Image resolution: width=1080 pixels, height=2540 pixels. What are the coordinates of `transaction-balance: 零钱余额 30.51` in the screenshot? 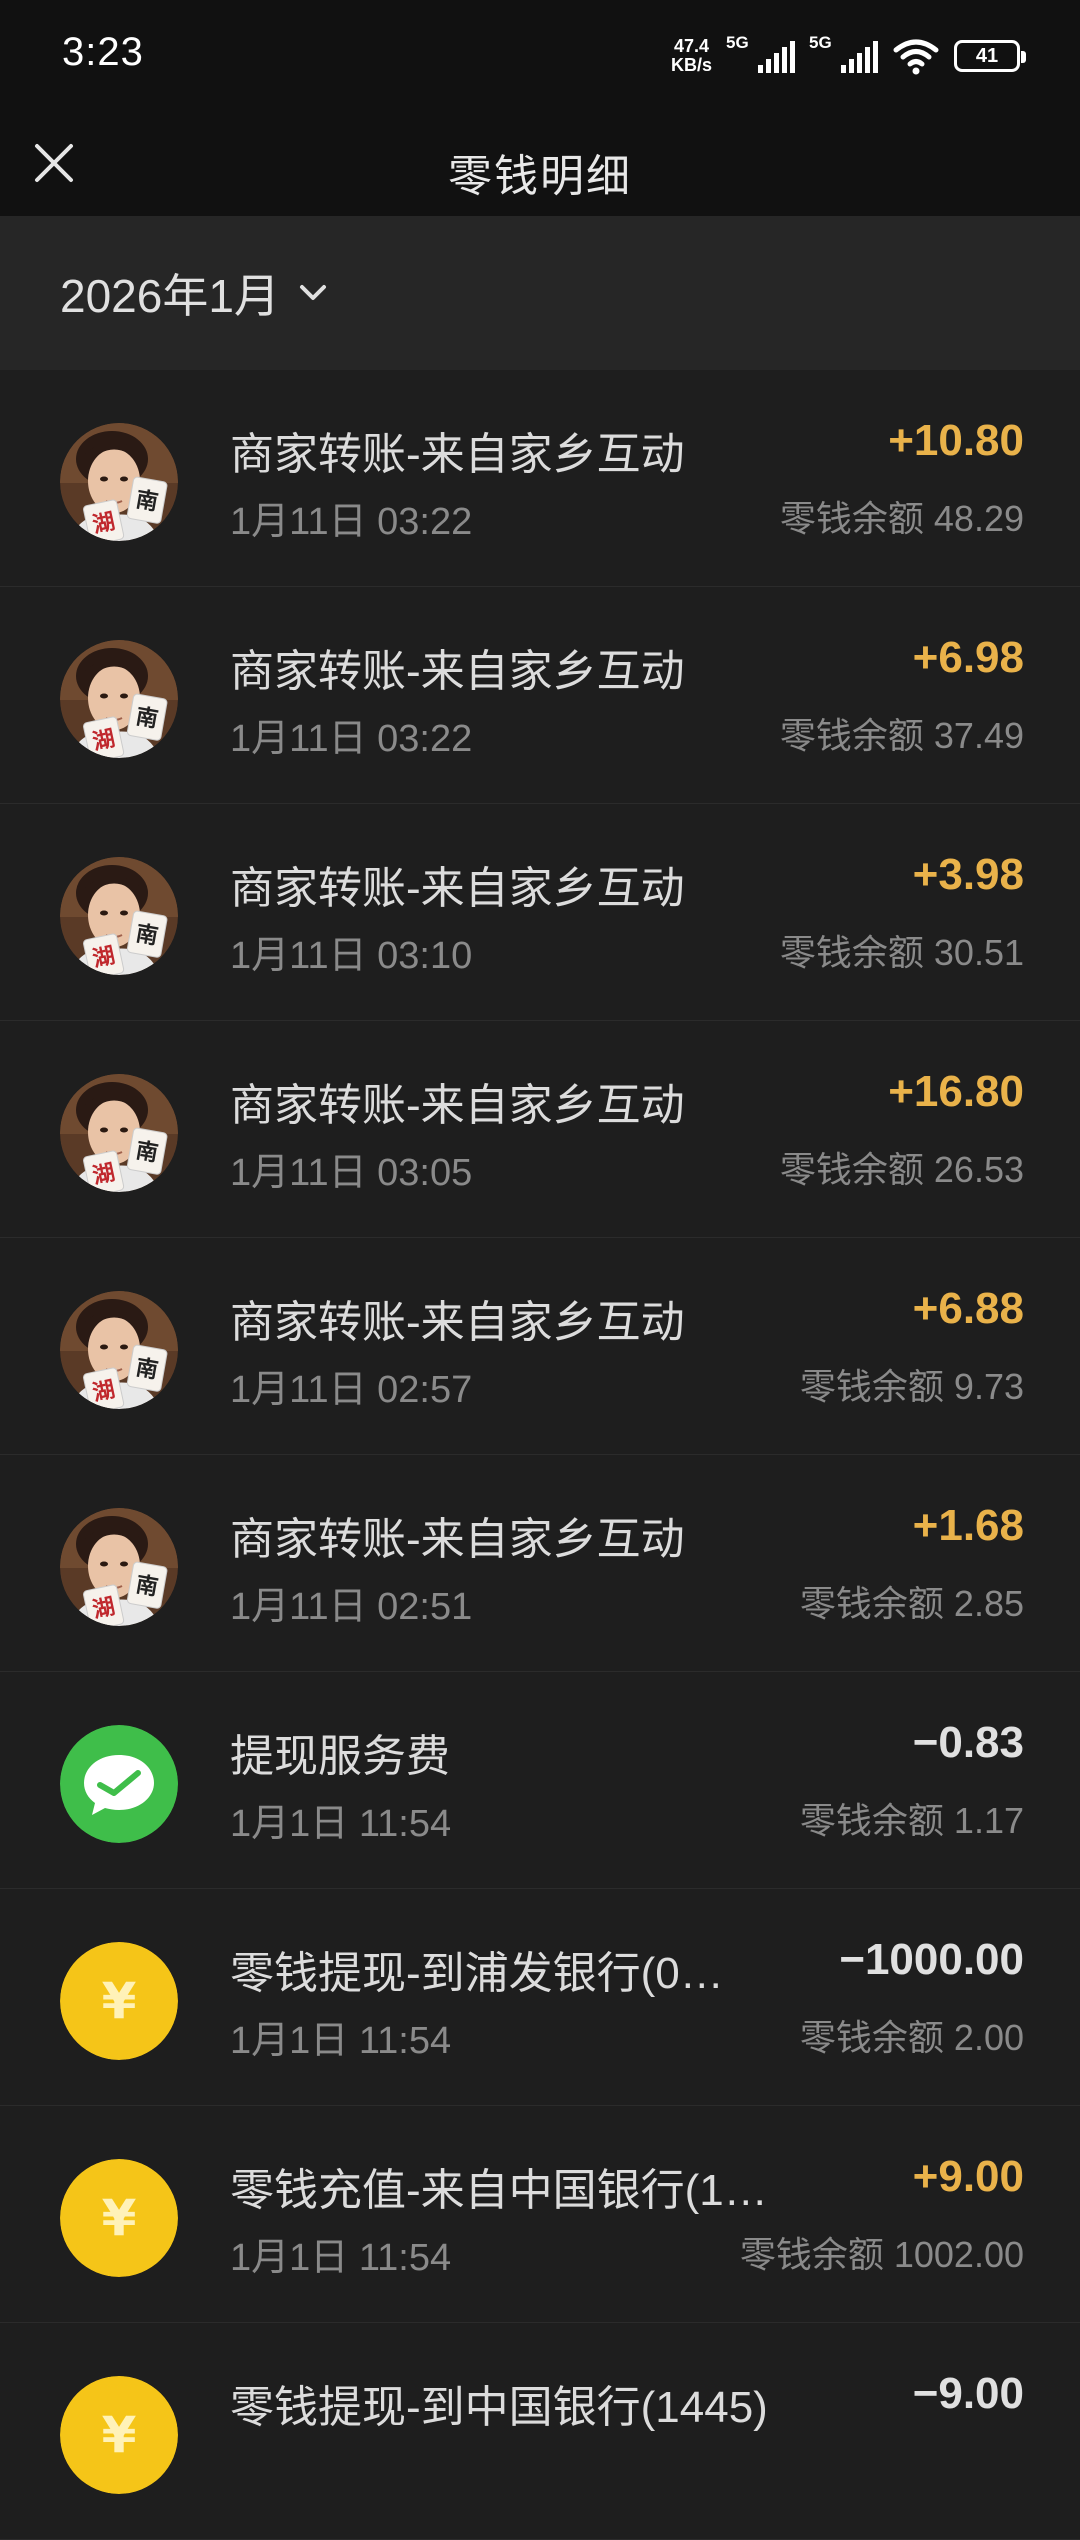 It's located at (901, 952).